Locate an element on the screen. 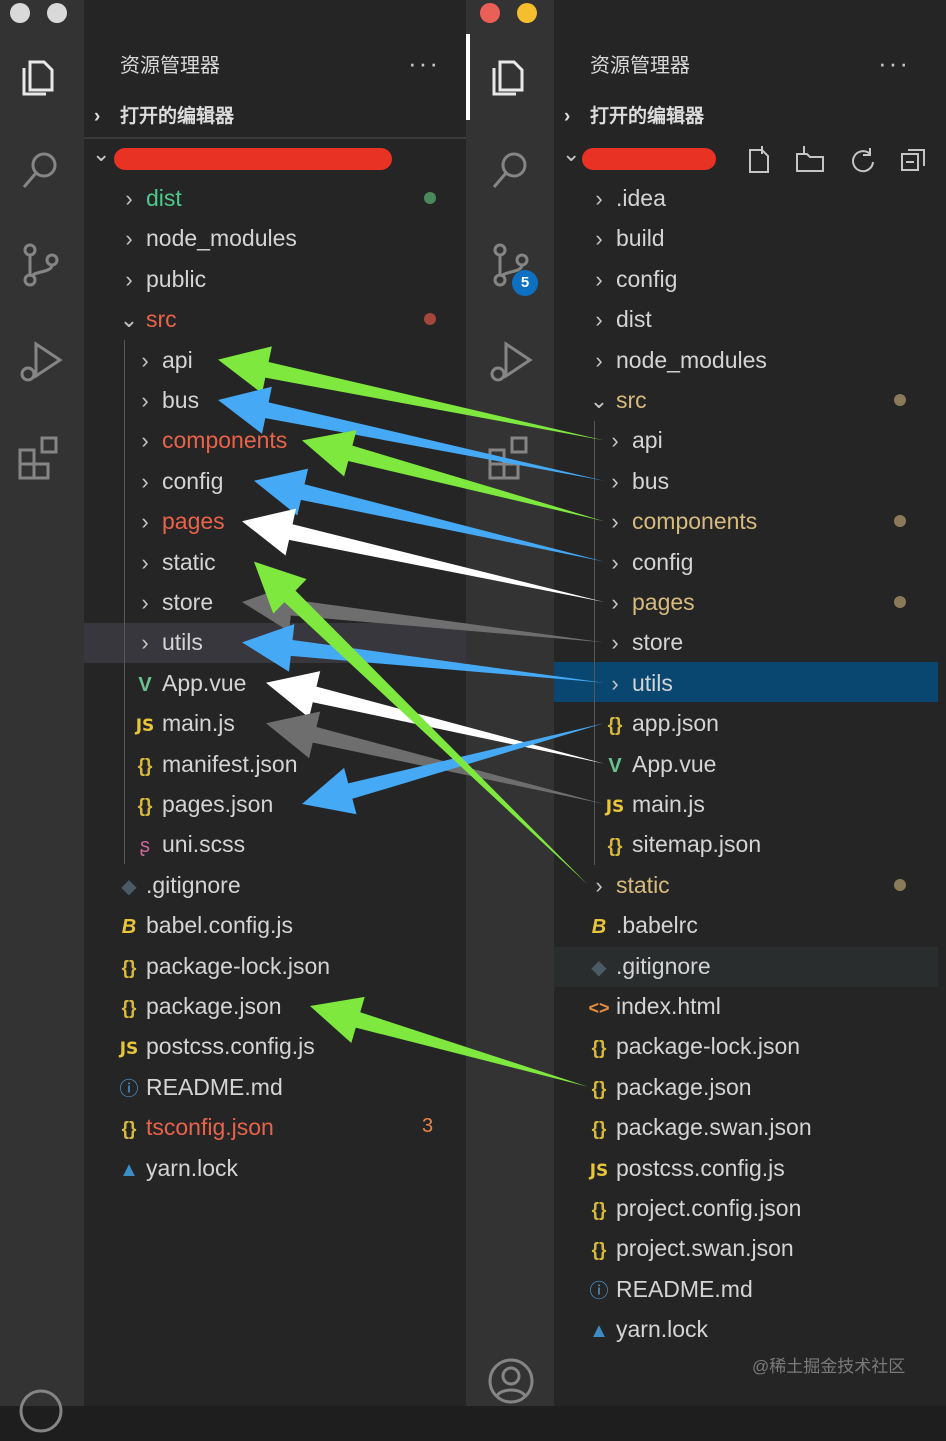 This screenshot has height=1441, width=946. redacted-root-name is located at coordinates (253, 159).